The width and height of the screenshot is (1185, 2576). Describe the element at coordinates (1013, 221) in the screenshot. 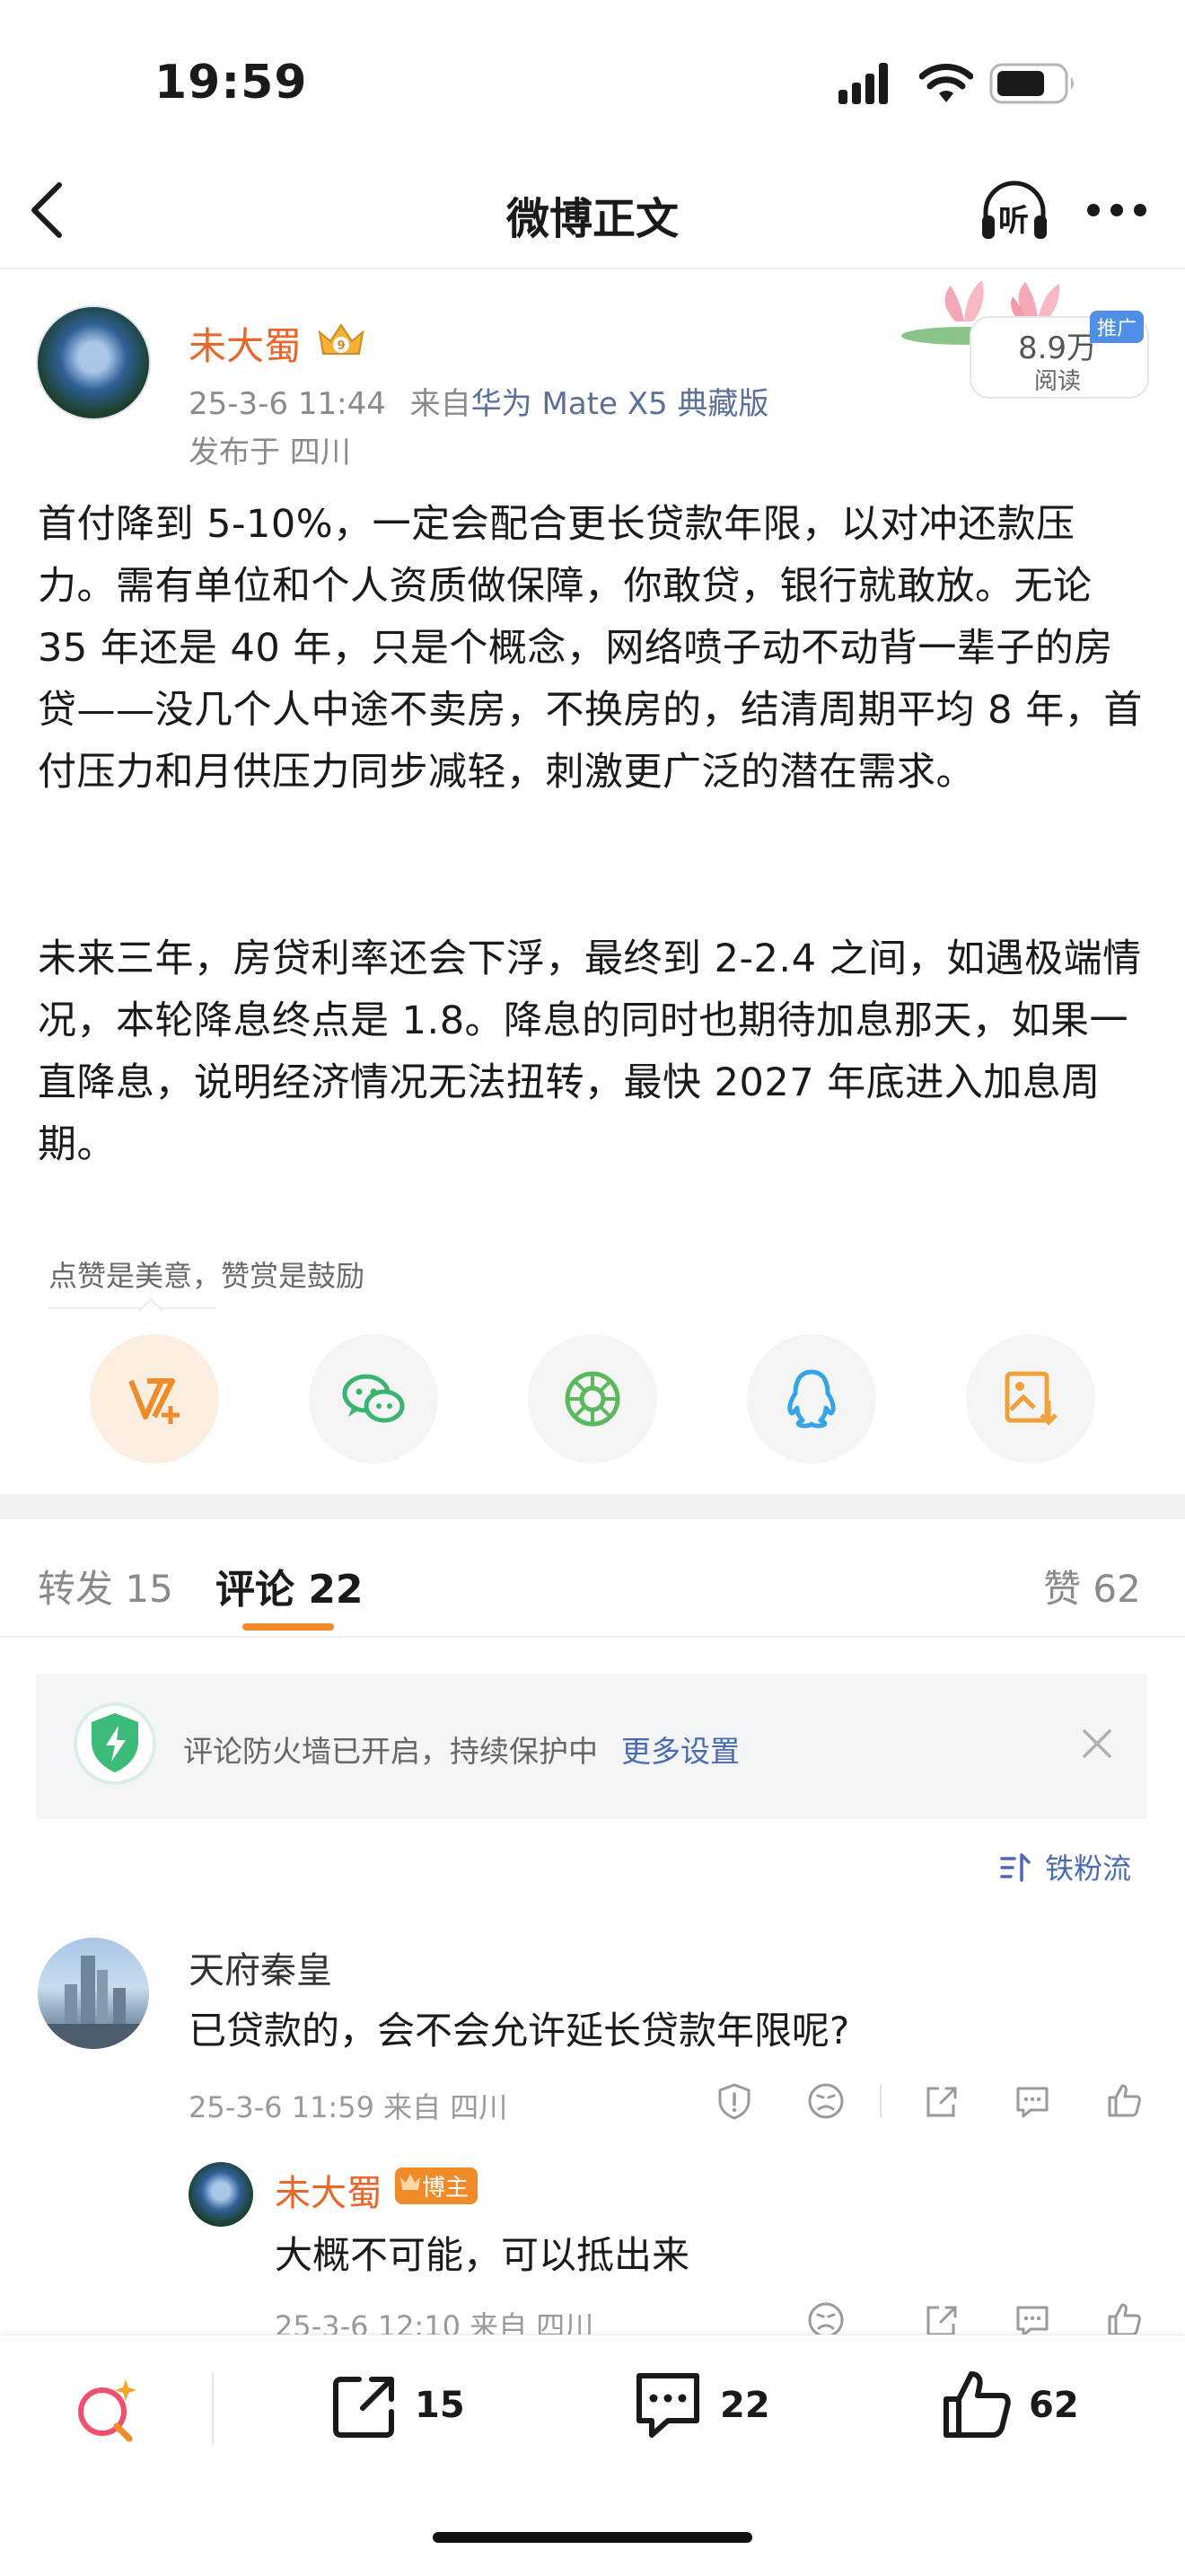

I see `listen-label: 听` at that location.